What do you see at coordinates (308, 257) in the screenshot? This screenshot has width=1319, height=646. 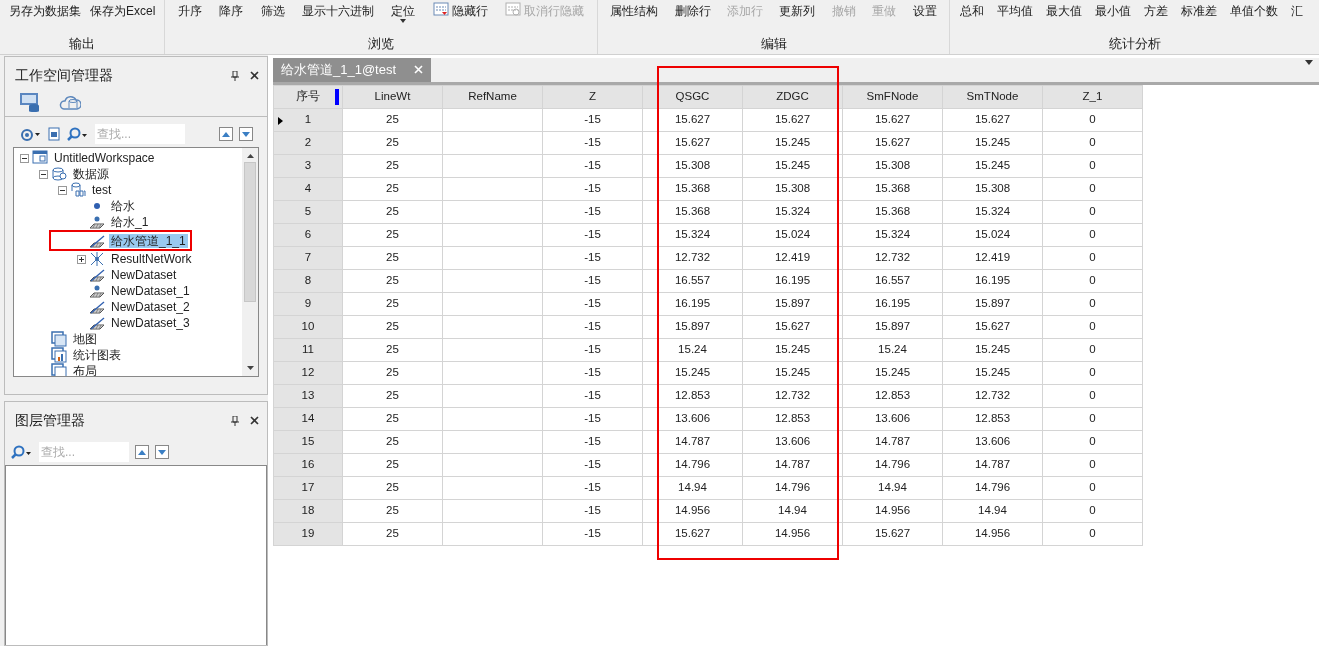 I see `row-number: 7` at bounding box center [308, 257].